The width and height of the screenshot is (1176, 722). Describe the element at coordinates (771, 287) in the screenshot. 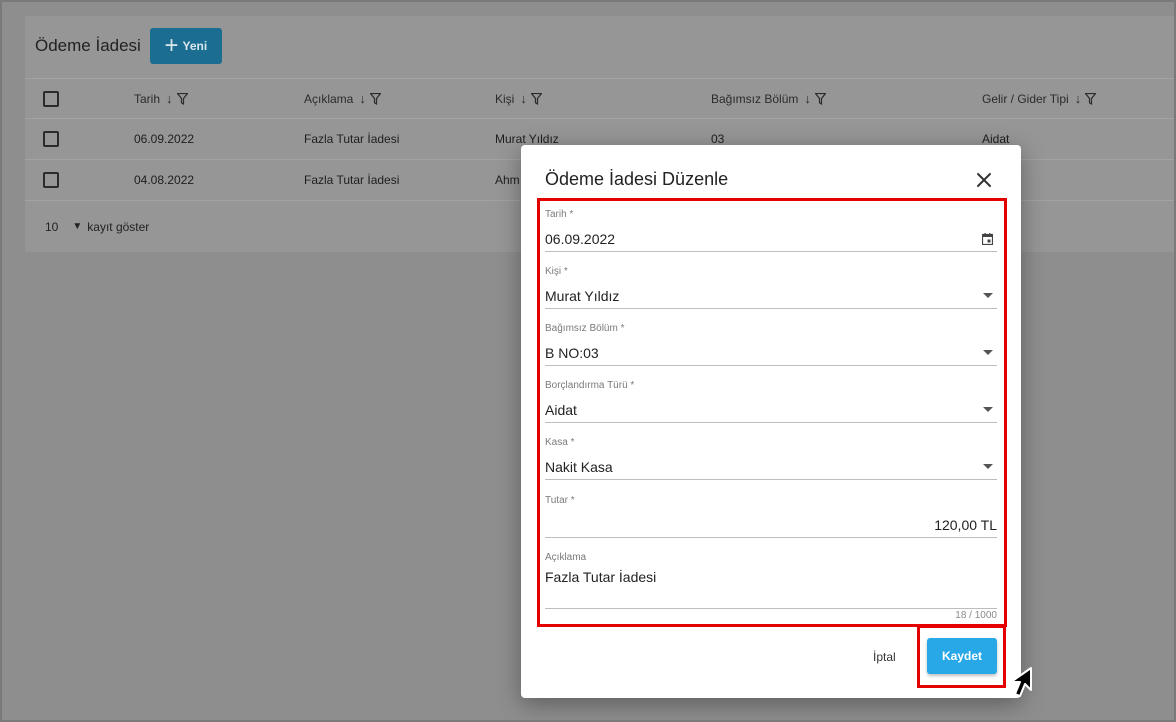

I see `person-field: Kişi * Murat Yıldız` at that location.